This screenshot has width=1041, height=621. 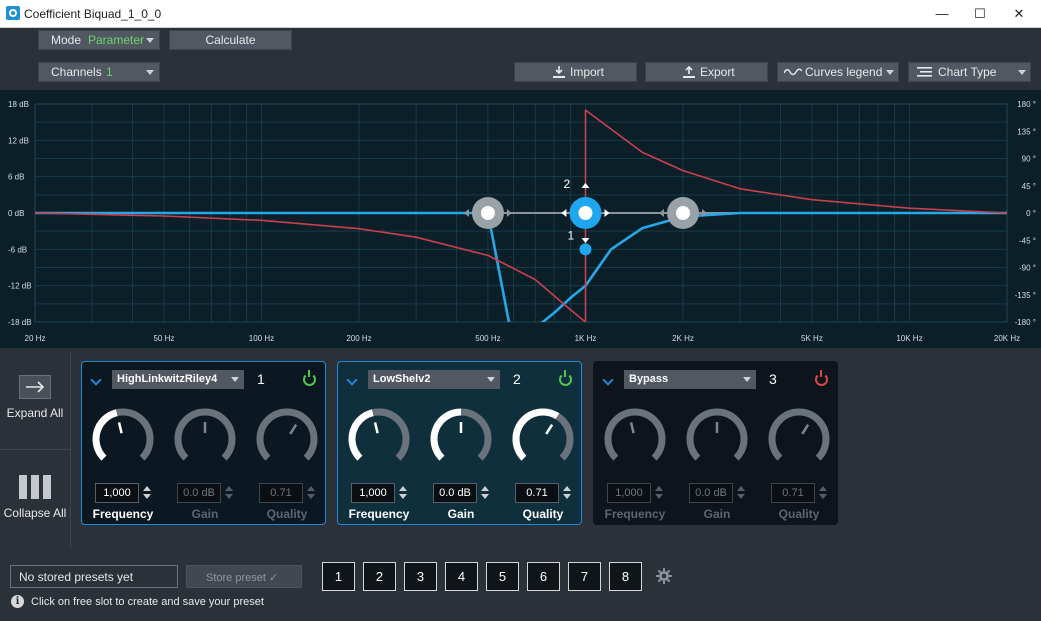 I want to click on filter-type-dropdown: Bypass, so click(x=690, y=379).